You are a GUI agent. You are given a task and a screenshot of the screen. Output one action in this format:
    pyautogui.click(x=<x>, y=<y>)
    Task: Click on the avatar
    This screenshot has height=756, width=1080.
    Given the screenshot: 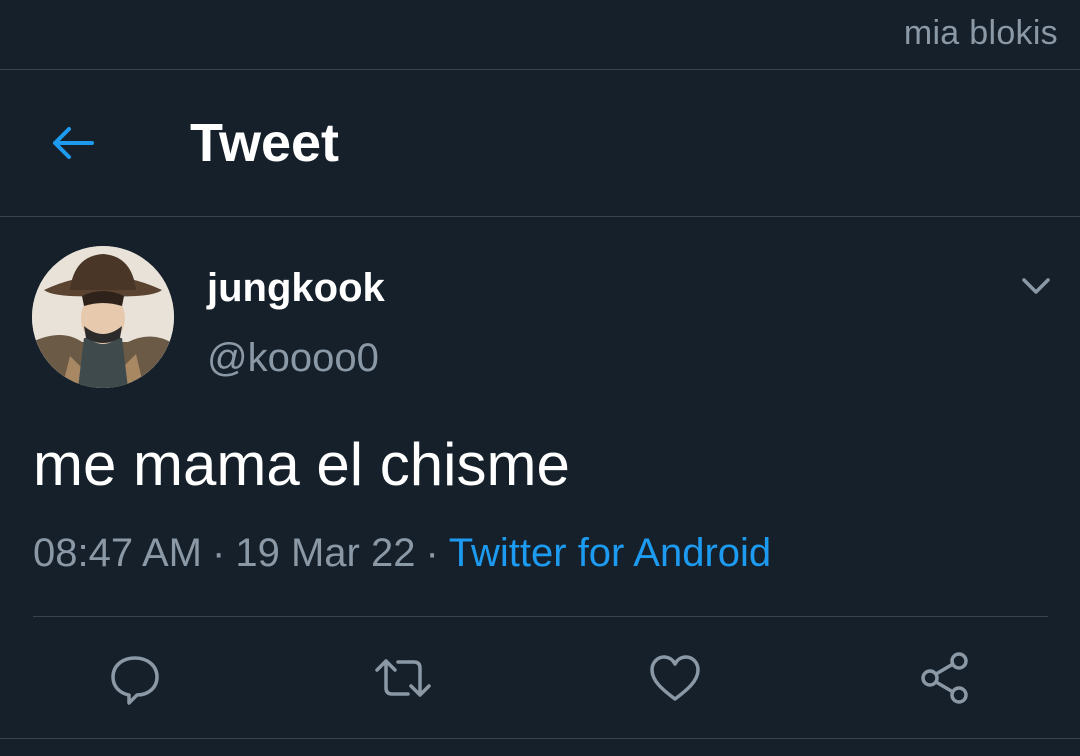 What is the action you would take?
    pyautogui.click(x=103, y=317)
    